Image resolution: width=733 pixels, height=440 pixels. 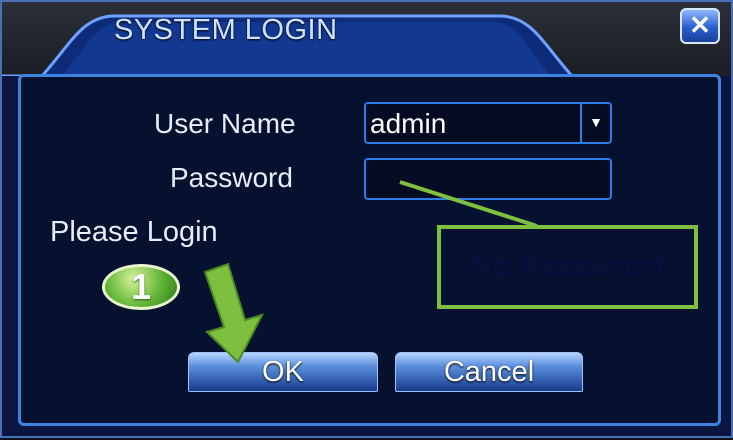 I want to click on arrow-down-icon, so click(x=233, y=313).